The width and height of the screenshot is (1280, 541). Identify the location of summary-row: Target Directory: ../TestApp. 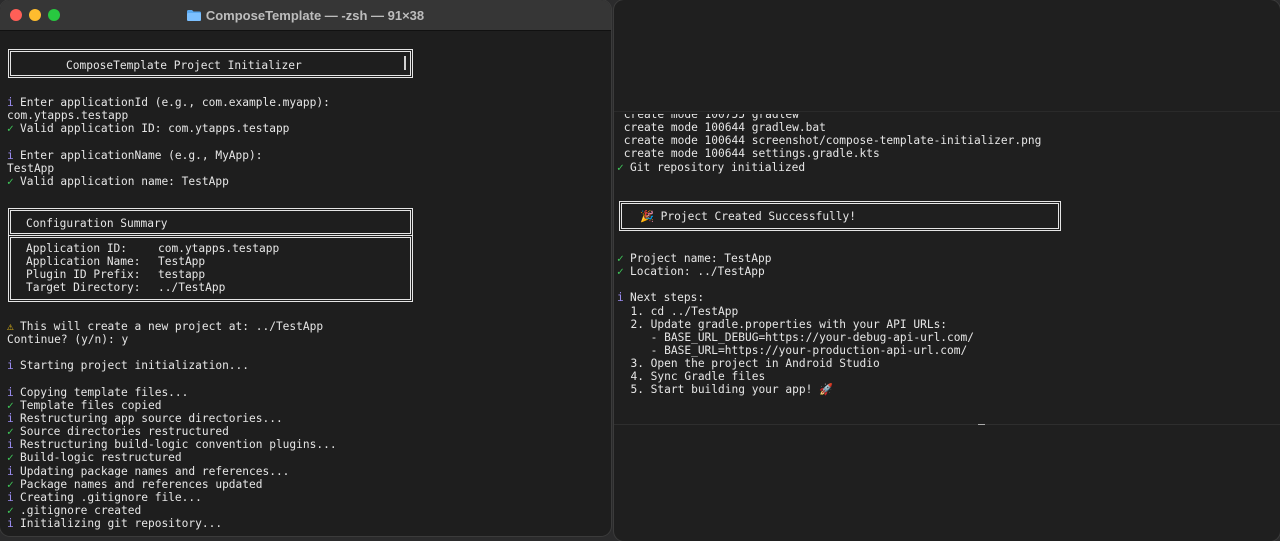
(152, 287).